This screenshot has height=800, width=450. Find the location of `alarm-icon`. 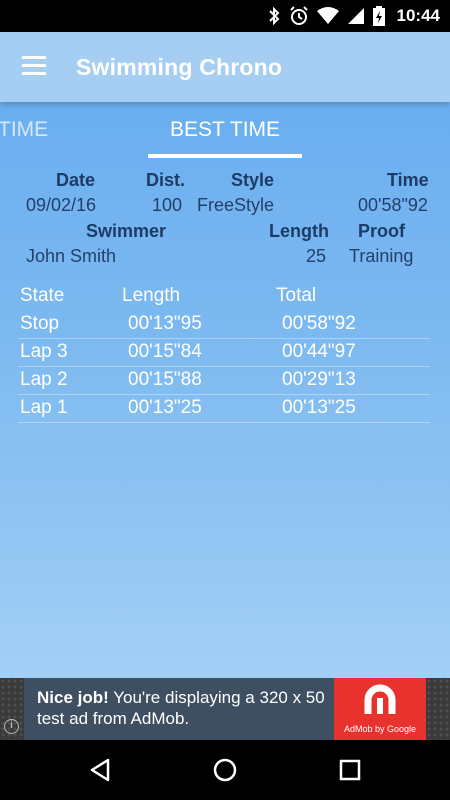

alarm-icon is located at coordinates (298, 15).